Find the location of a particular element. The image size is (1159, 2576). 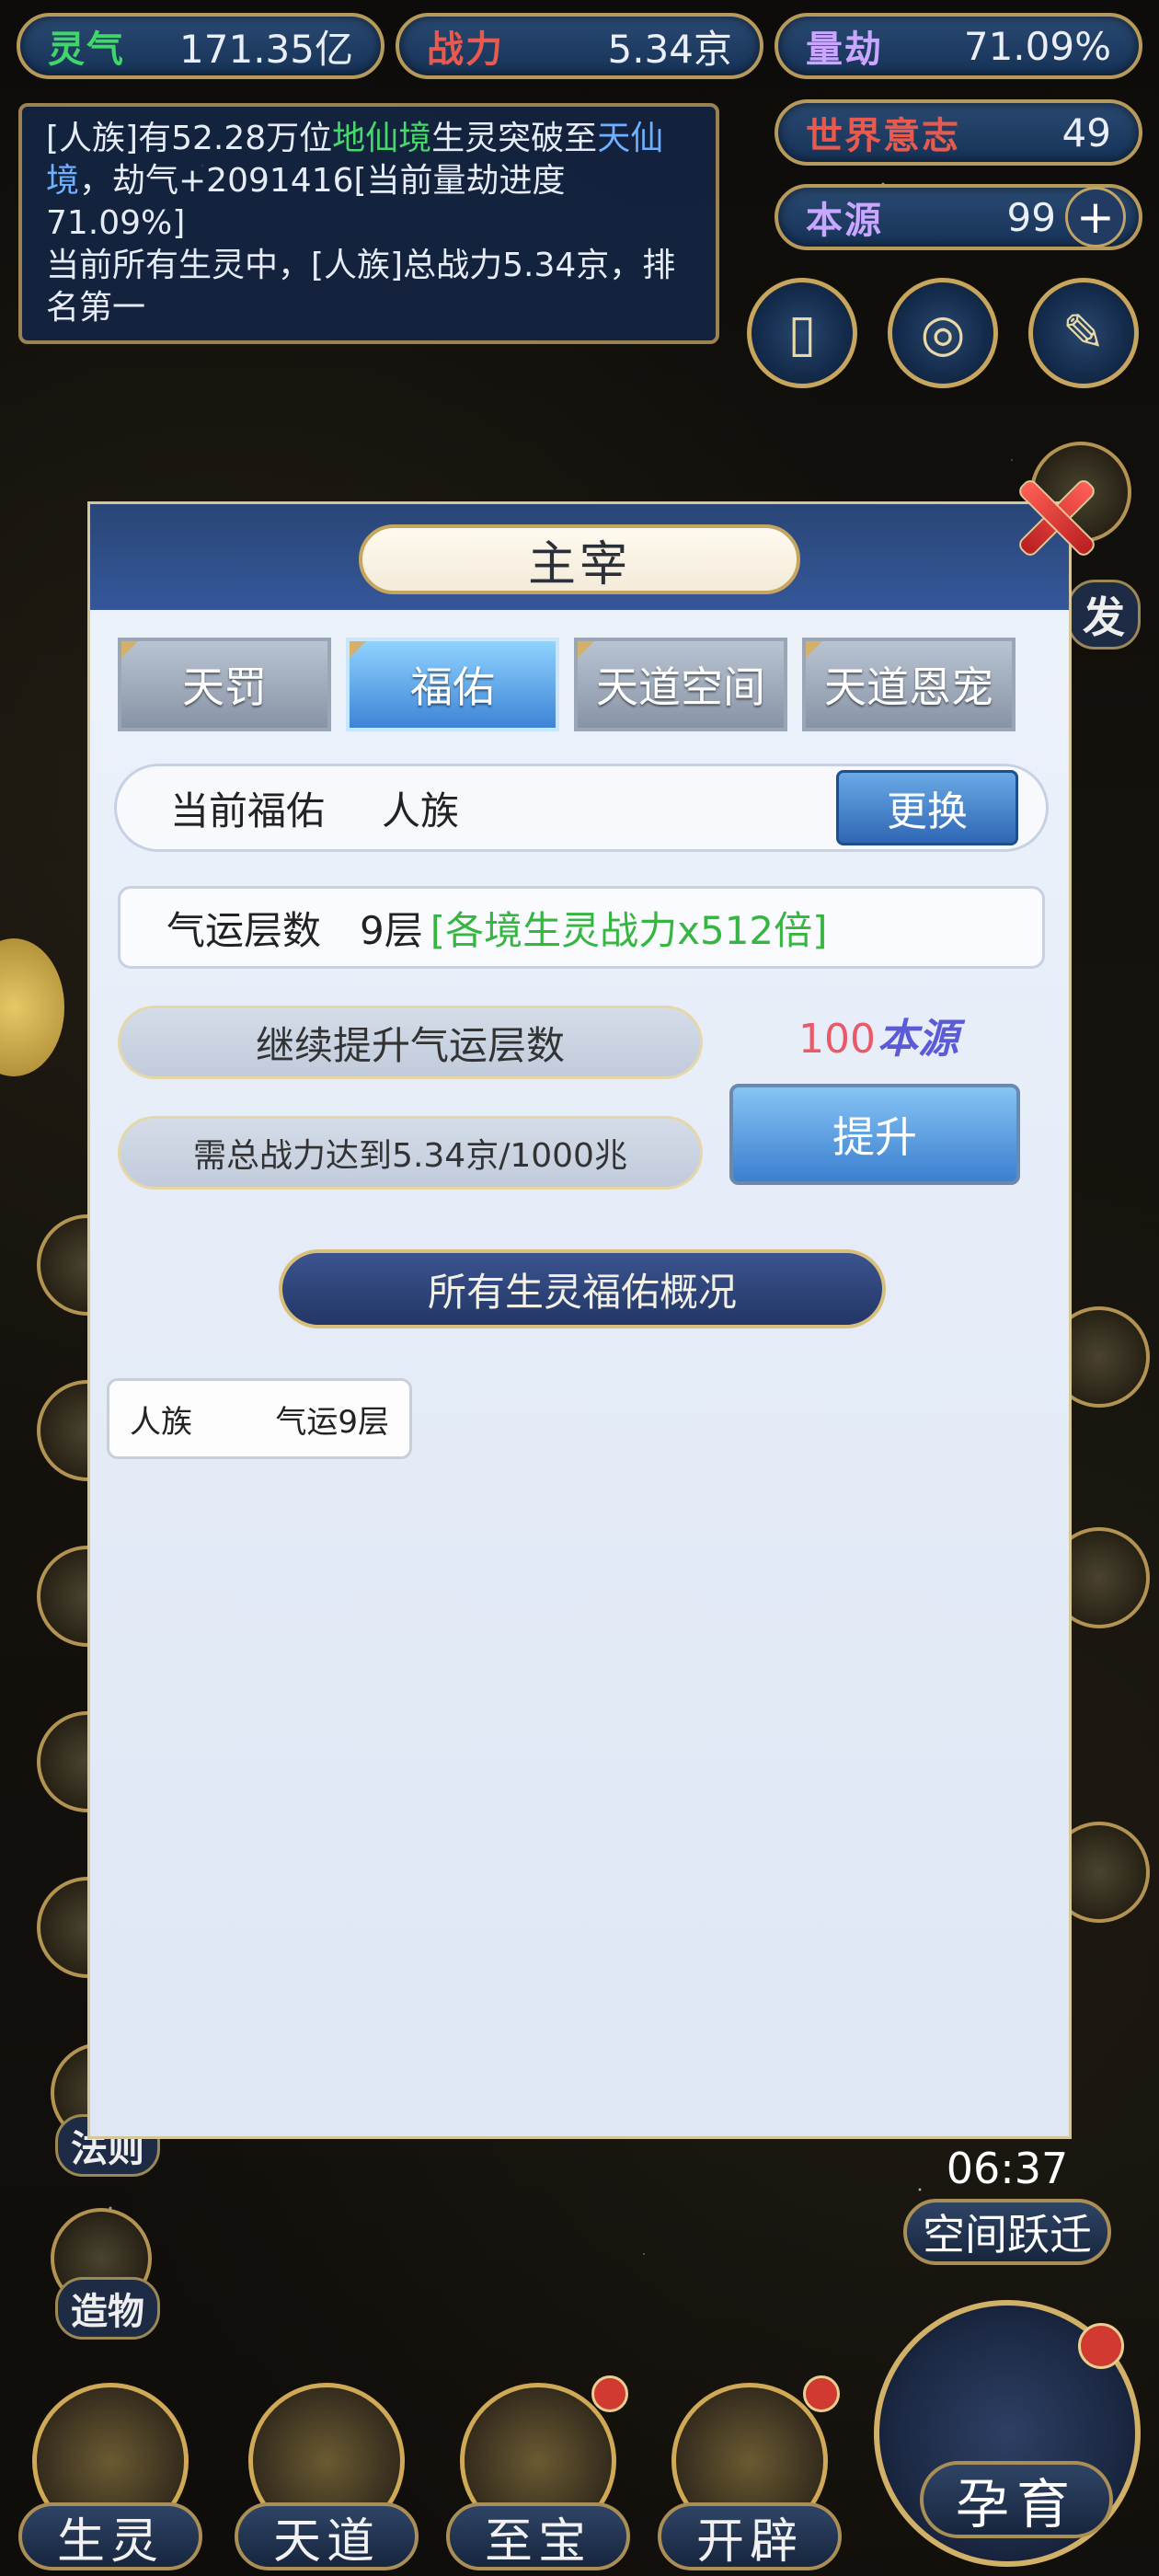

zhanli-stat: 战力 5.34京 is located at coordinates (579, 46).